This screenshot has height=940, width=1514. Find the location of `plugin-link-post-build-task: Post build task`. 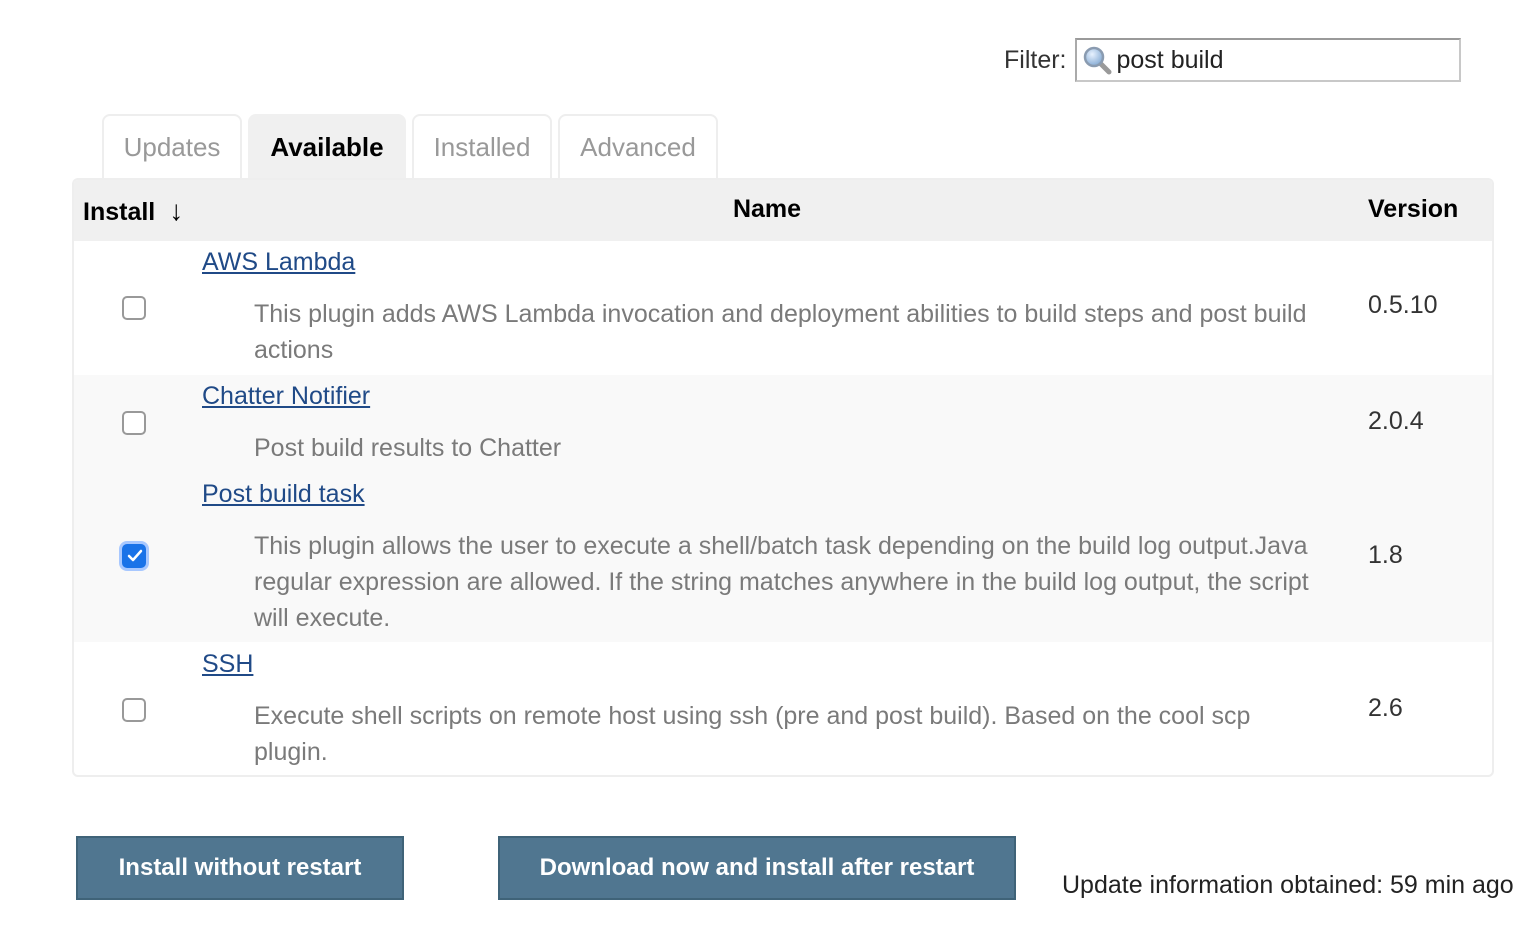

plugin-link-post-build-task: Post build task is located at coordinates (283, 494).